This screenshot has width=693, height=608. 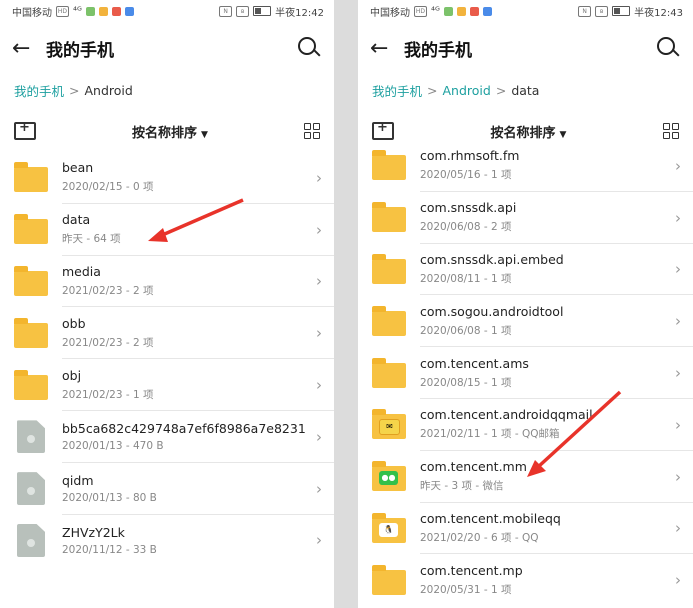 I want to click on list-item: data 昨天 - 64 项 ›, so click(x=167, y=230).